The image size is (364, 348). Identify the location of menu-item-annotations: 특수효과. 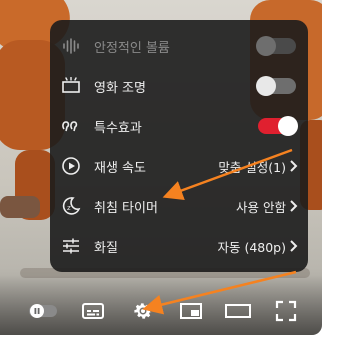
(179, 126).